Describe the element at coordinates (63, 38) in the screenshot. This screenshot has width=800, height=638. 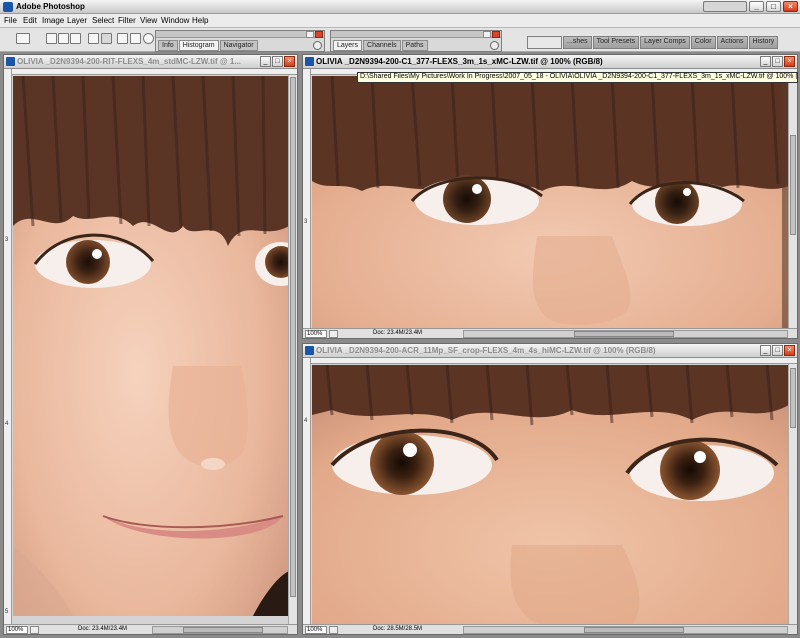
I see `add-selection-icon` at that location.